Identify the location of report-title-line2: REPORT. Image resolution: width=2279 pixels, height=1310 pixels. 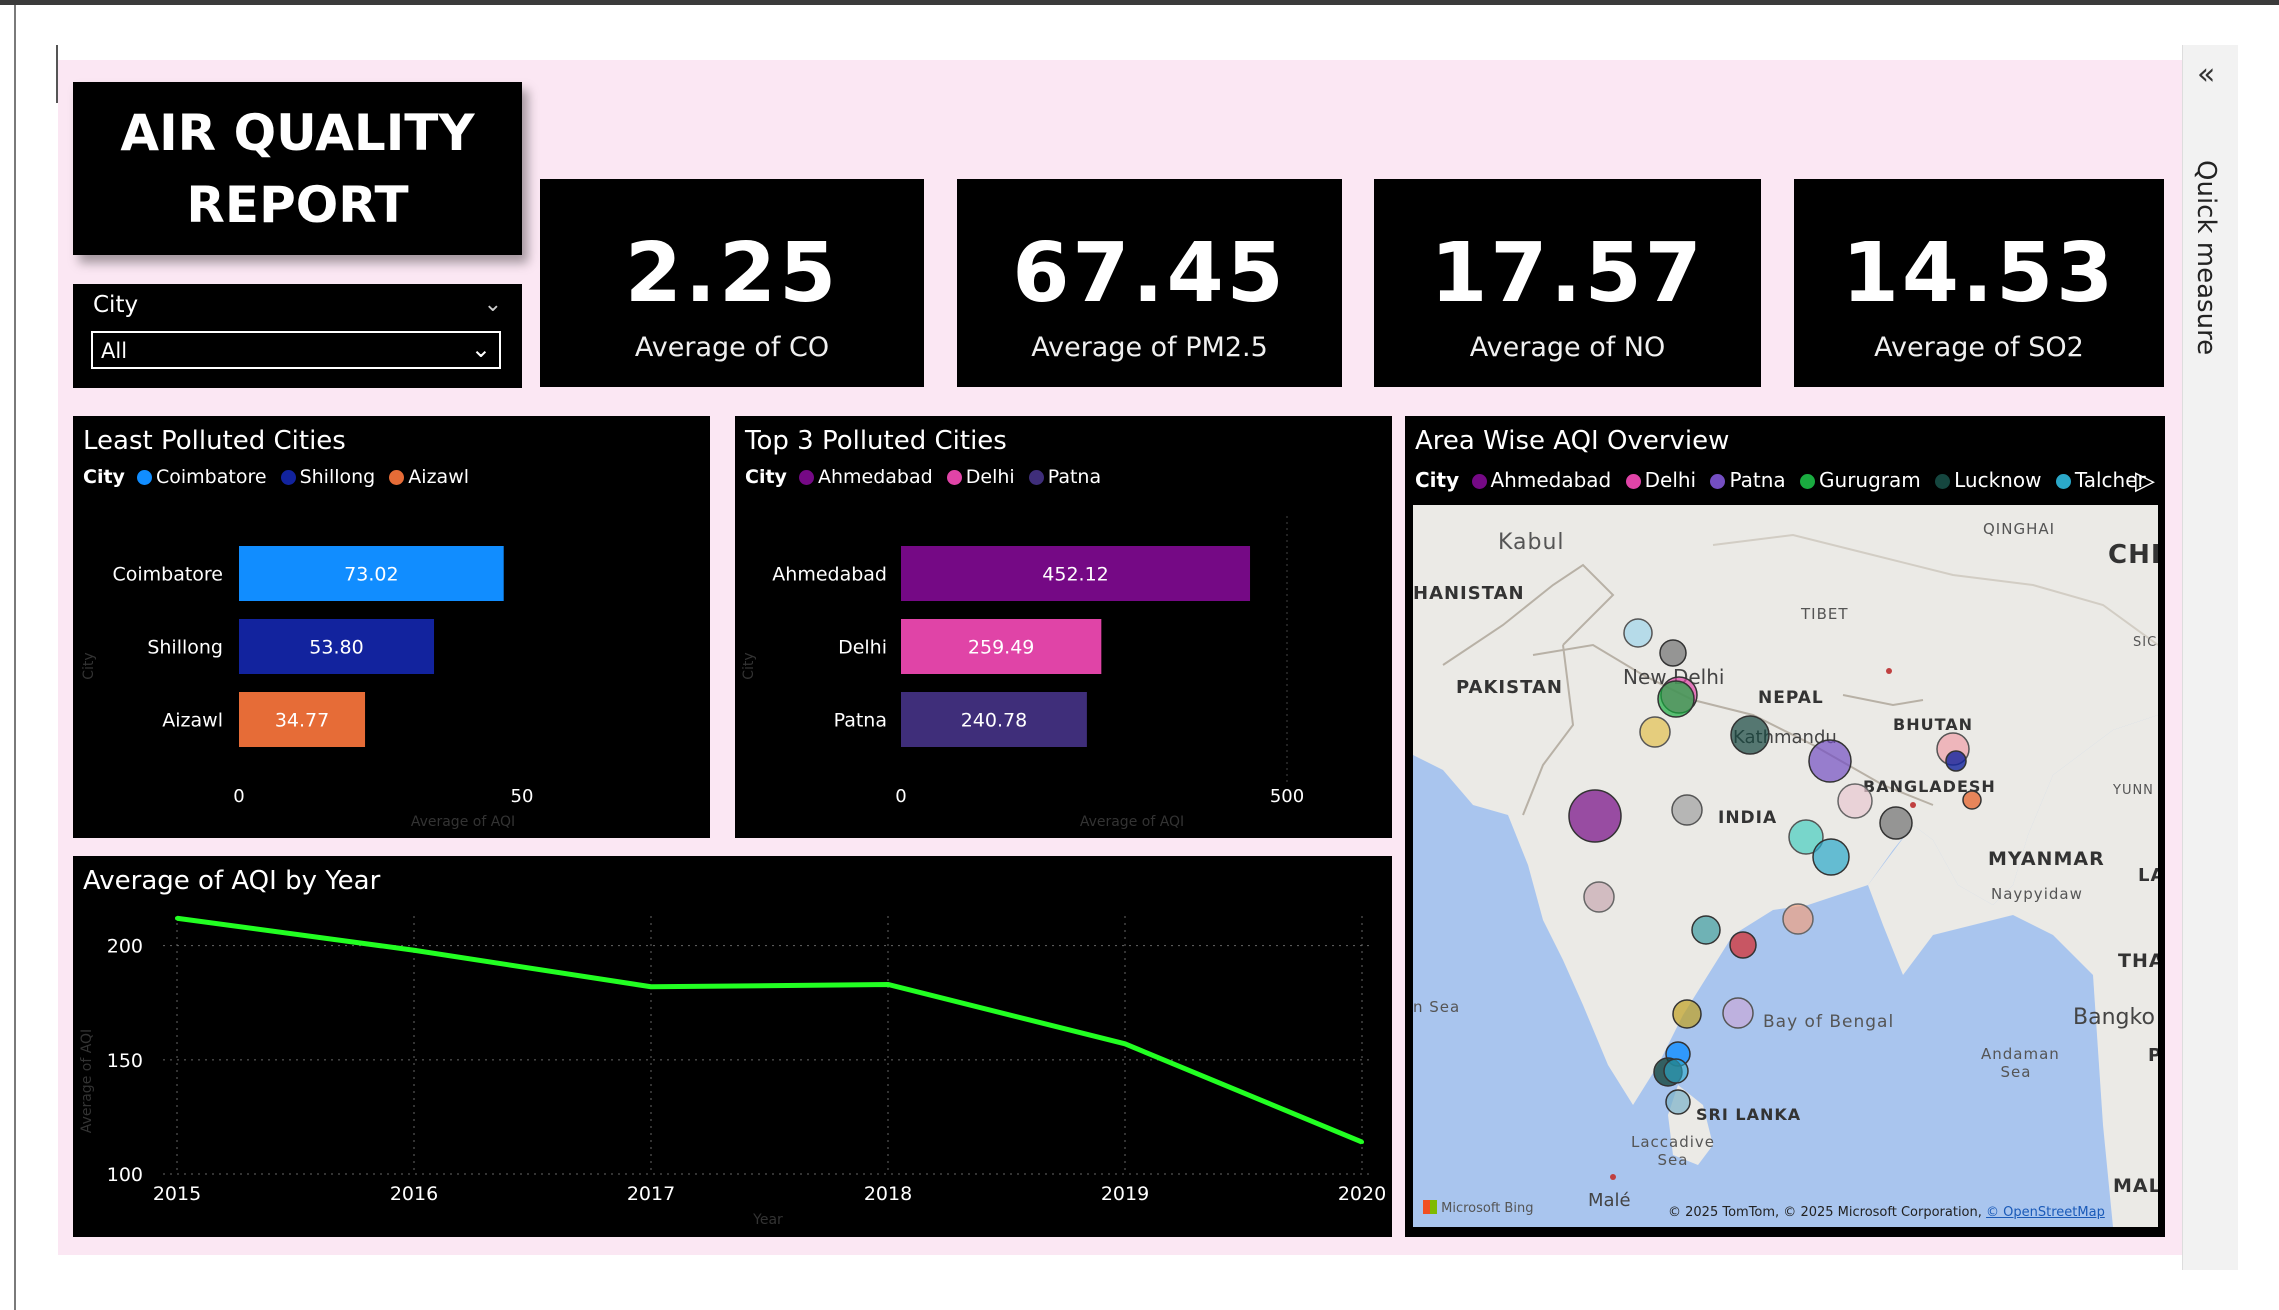
(297, 204).